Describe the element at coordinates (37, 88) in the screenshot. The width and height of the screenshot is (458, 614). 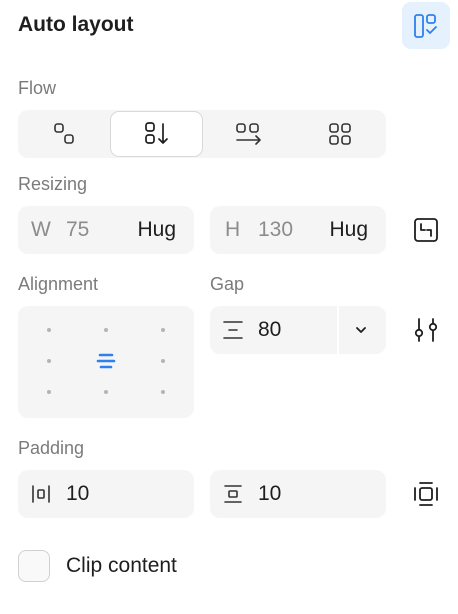
I see `flow-label: Flow` at that location.